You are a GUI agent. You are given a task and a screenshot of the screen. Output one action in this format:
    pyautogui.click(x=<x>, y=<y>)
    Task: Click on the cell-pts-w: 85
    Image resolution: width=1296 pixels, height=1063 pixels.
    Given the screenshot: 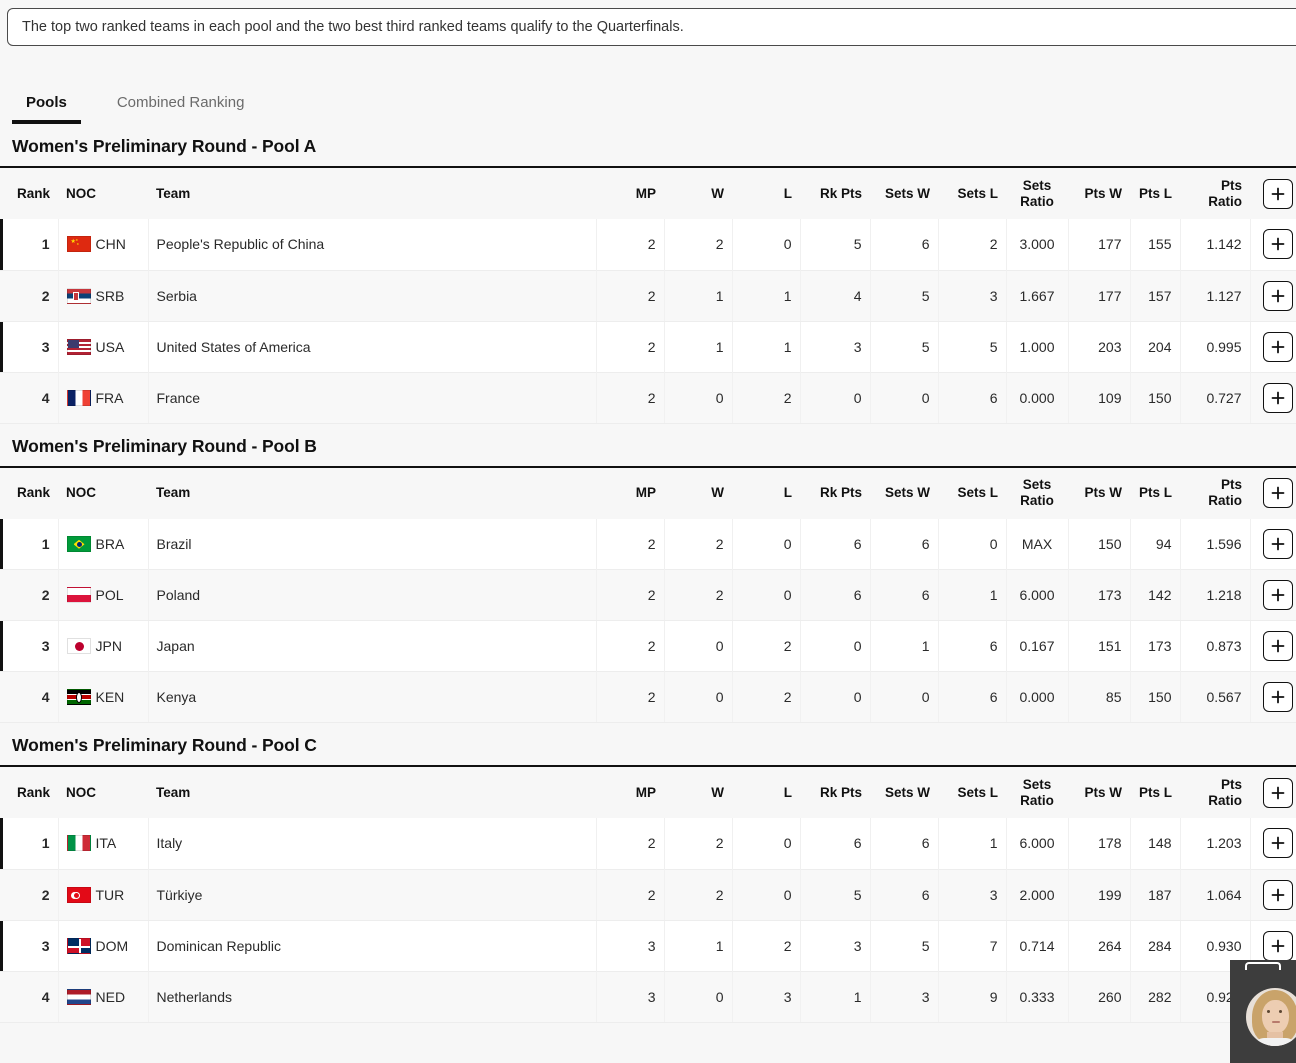 What is the action you would take?
    pyautogui.click(x=1099, y=697)
    